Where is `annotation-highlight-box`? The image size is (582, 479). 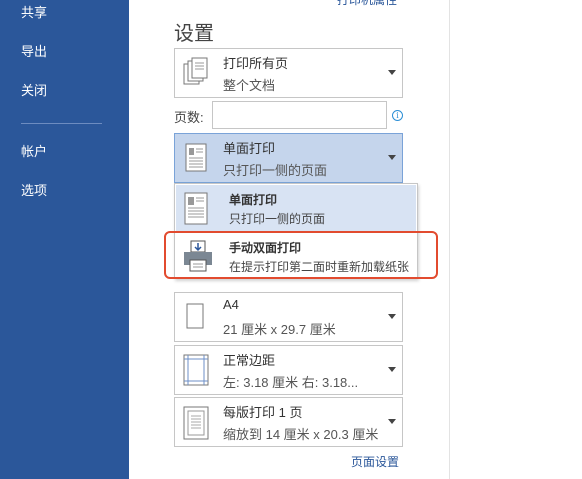
annotation-highlight-box is located at coordinates (301, 255).